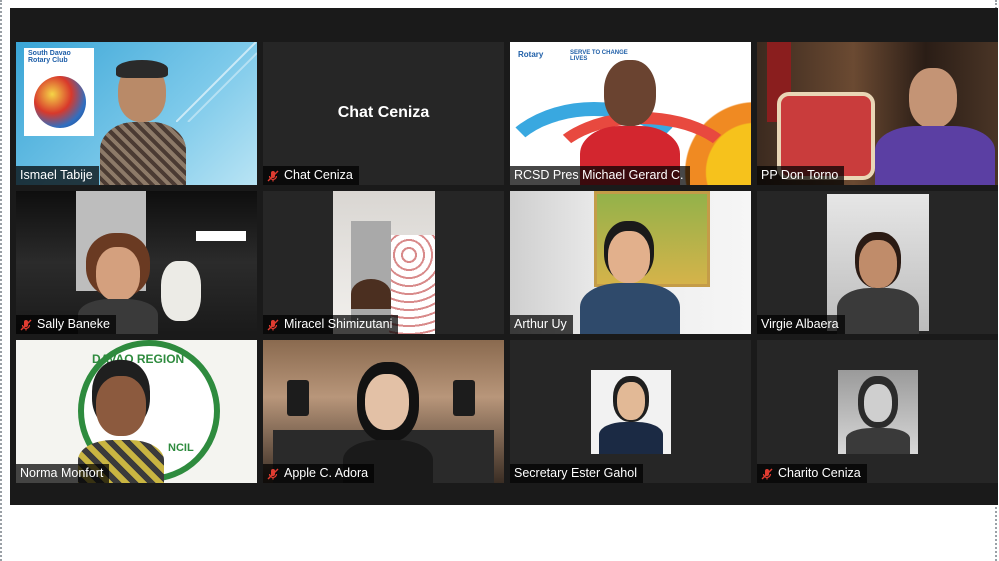 This screenshot has width=999, height=561. I want to click on video-tile-secretary-ester-gahol: Secretary Ester Gahol, so click(630, 411).